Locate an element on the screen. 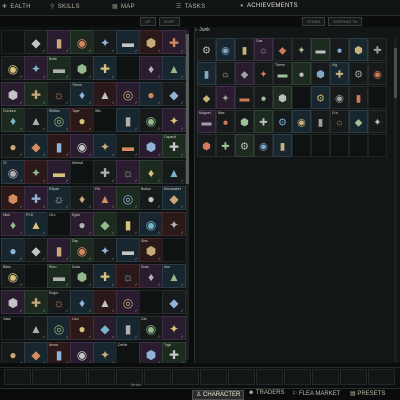 The height and width of the screenshot is (400, 400). stash-item-slot: Ciro is located at coordinates (59, 224).